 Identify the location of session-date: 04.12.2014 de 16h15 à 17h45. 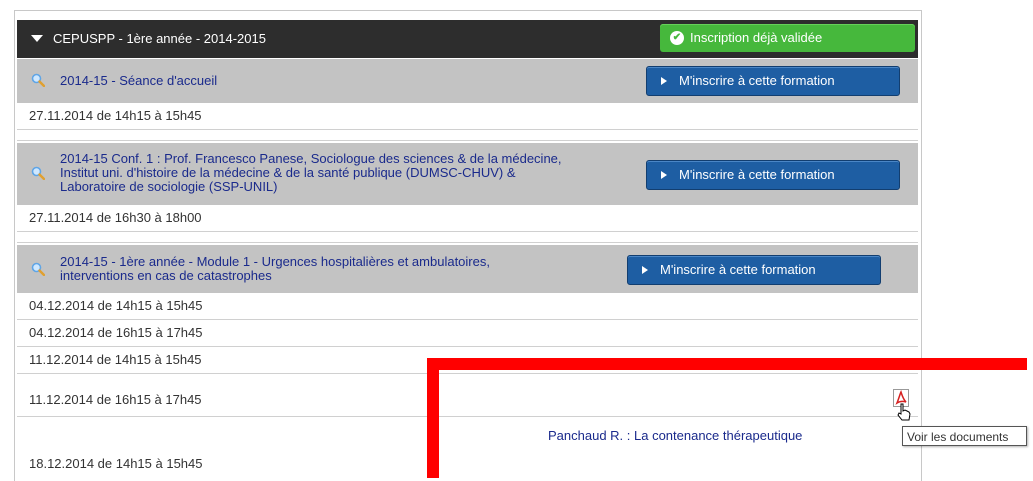
(116, 332).